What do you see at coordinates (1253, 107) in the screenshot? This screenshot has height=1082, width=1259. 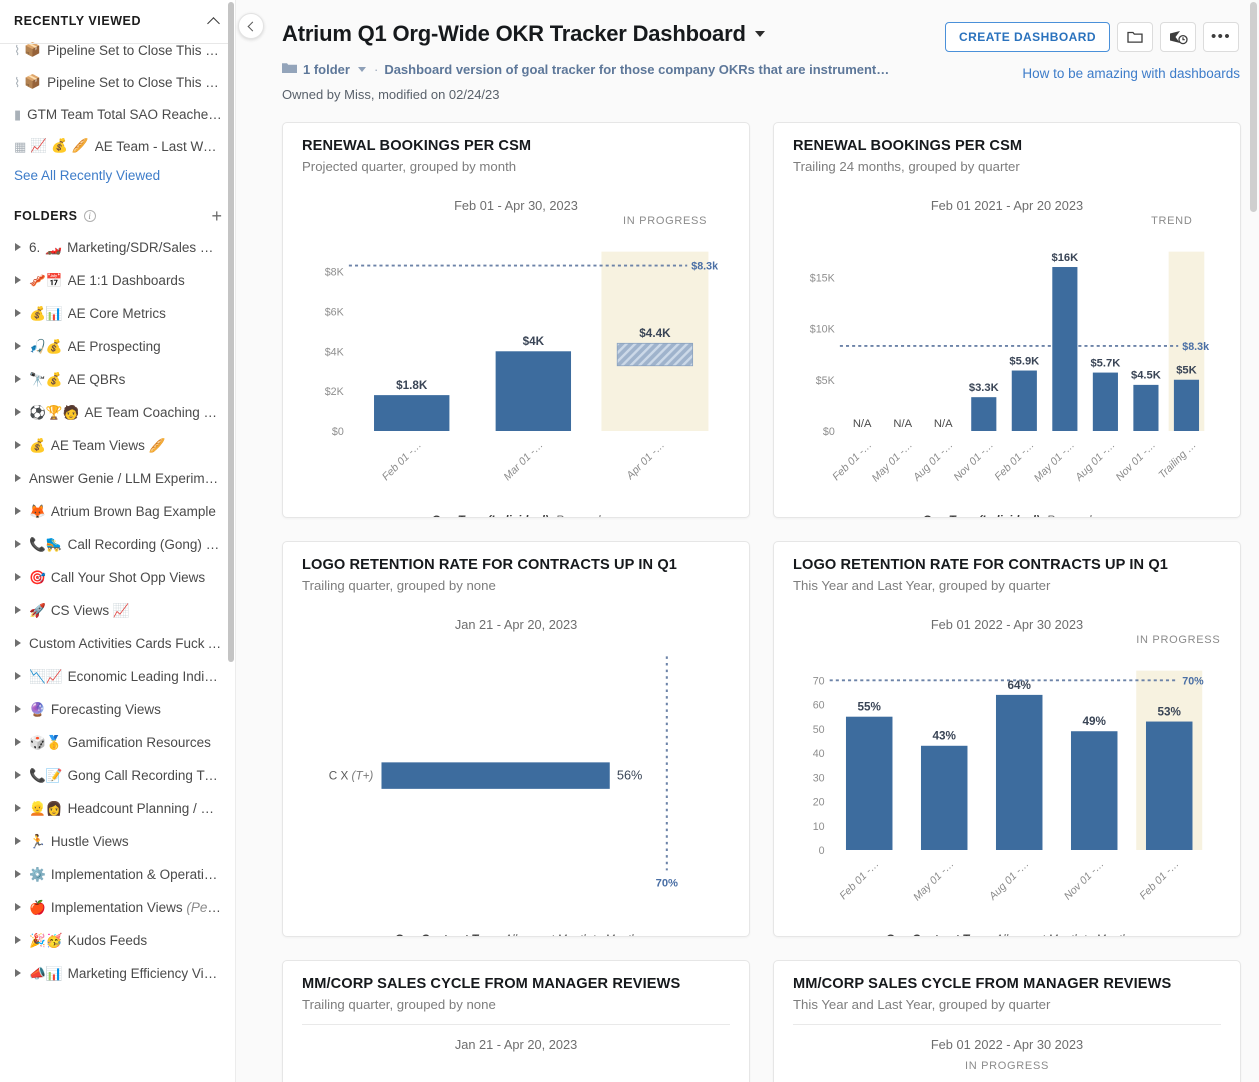 I see `page-scrollbar` at bounding box center [1253, 107].